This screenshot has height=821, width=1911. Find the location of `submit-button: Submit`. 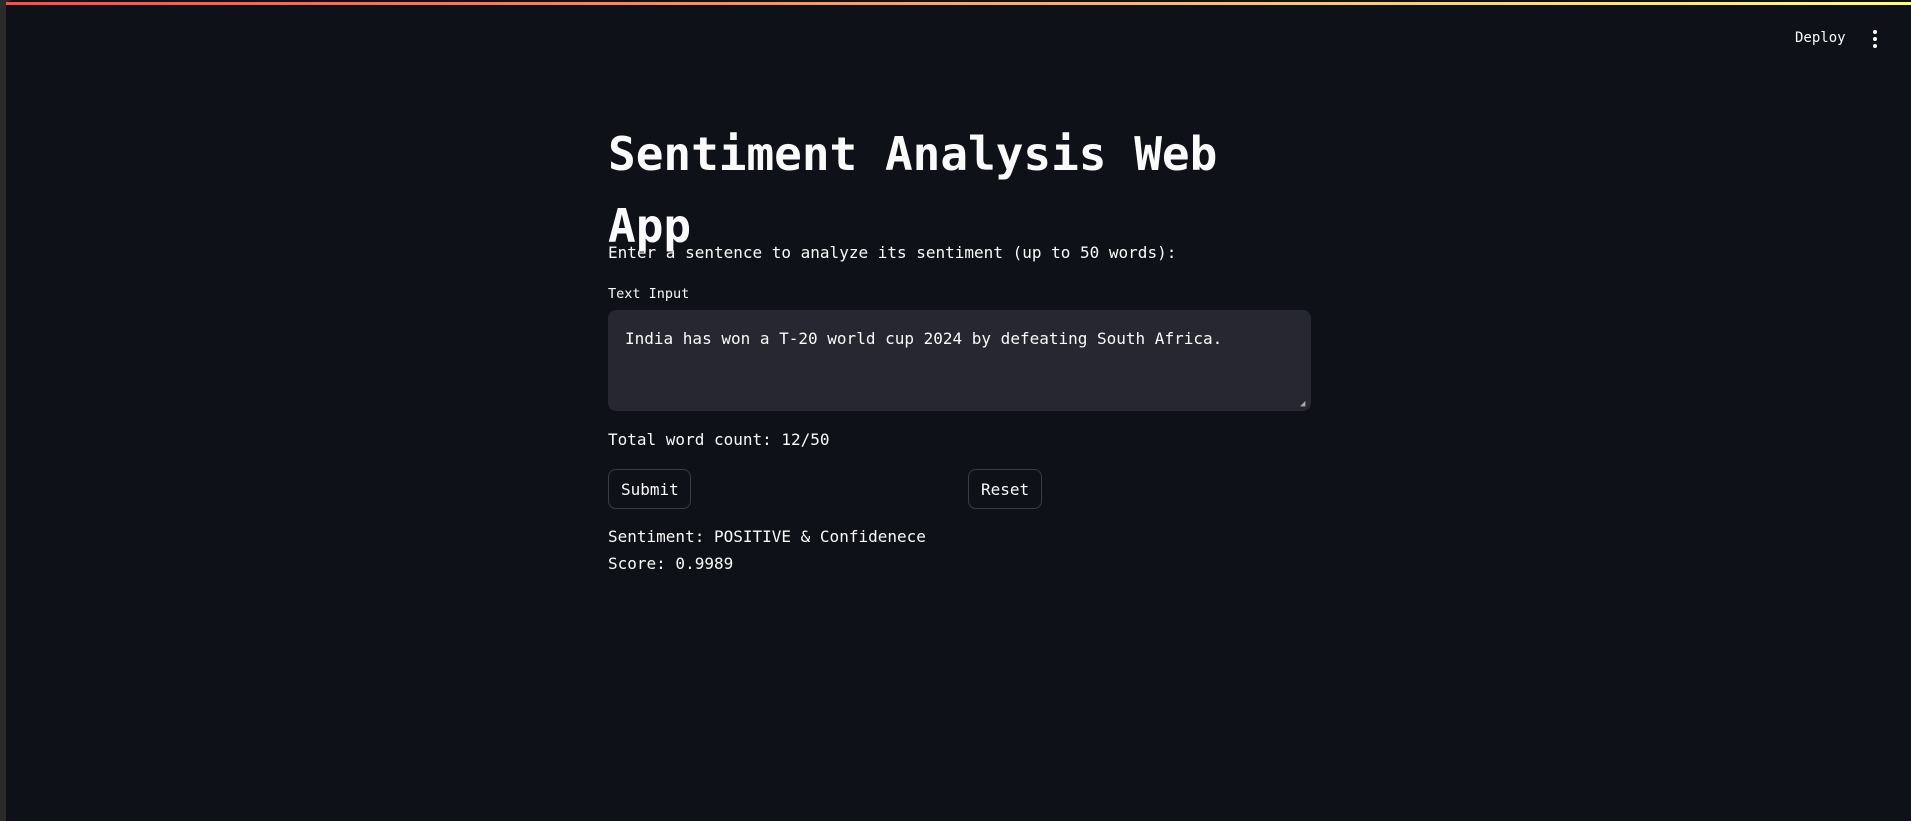

submit-button: Submit is located at coordinates (649, 489).